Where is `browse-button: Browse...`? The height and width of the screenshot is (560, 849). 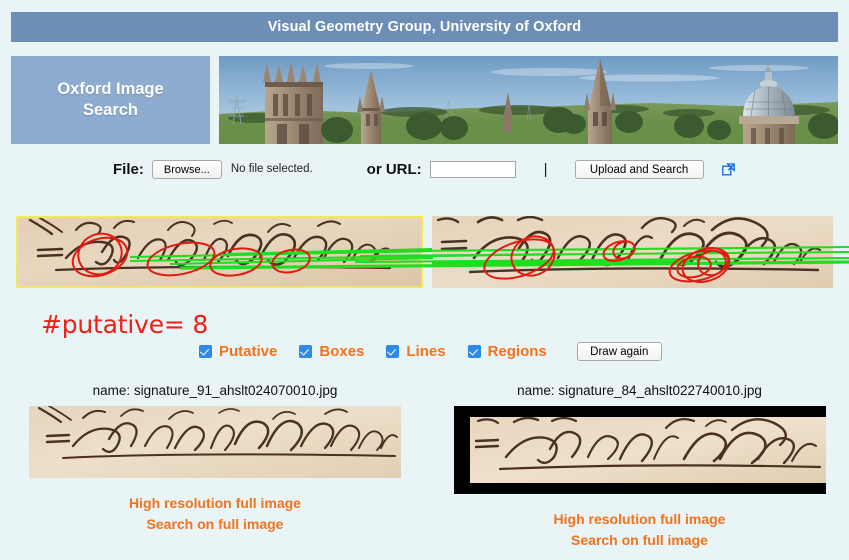
browse-button: Browse... is located at coordinates (186, 169).